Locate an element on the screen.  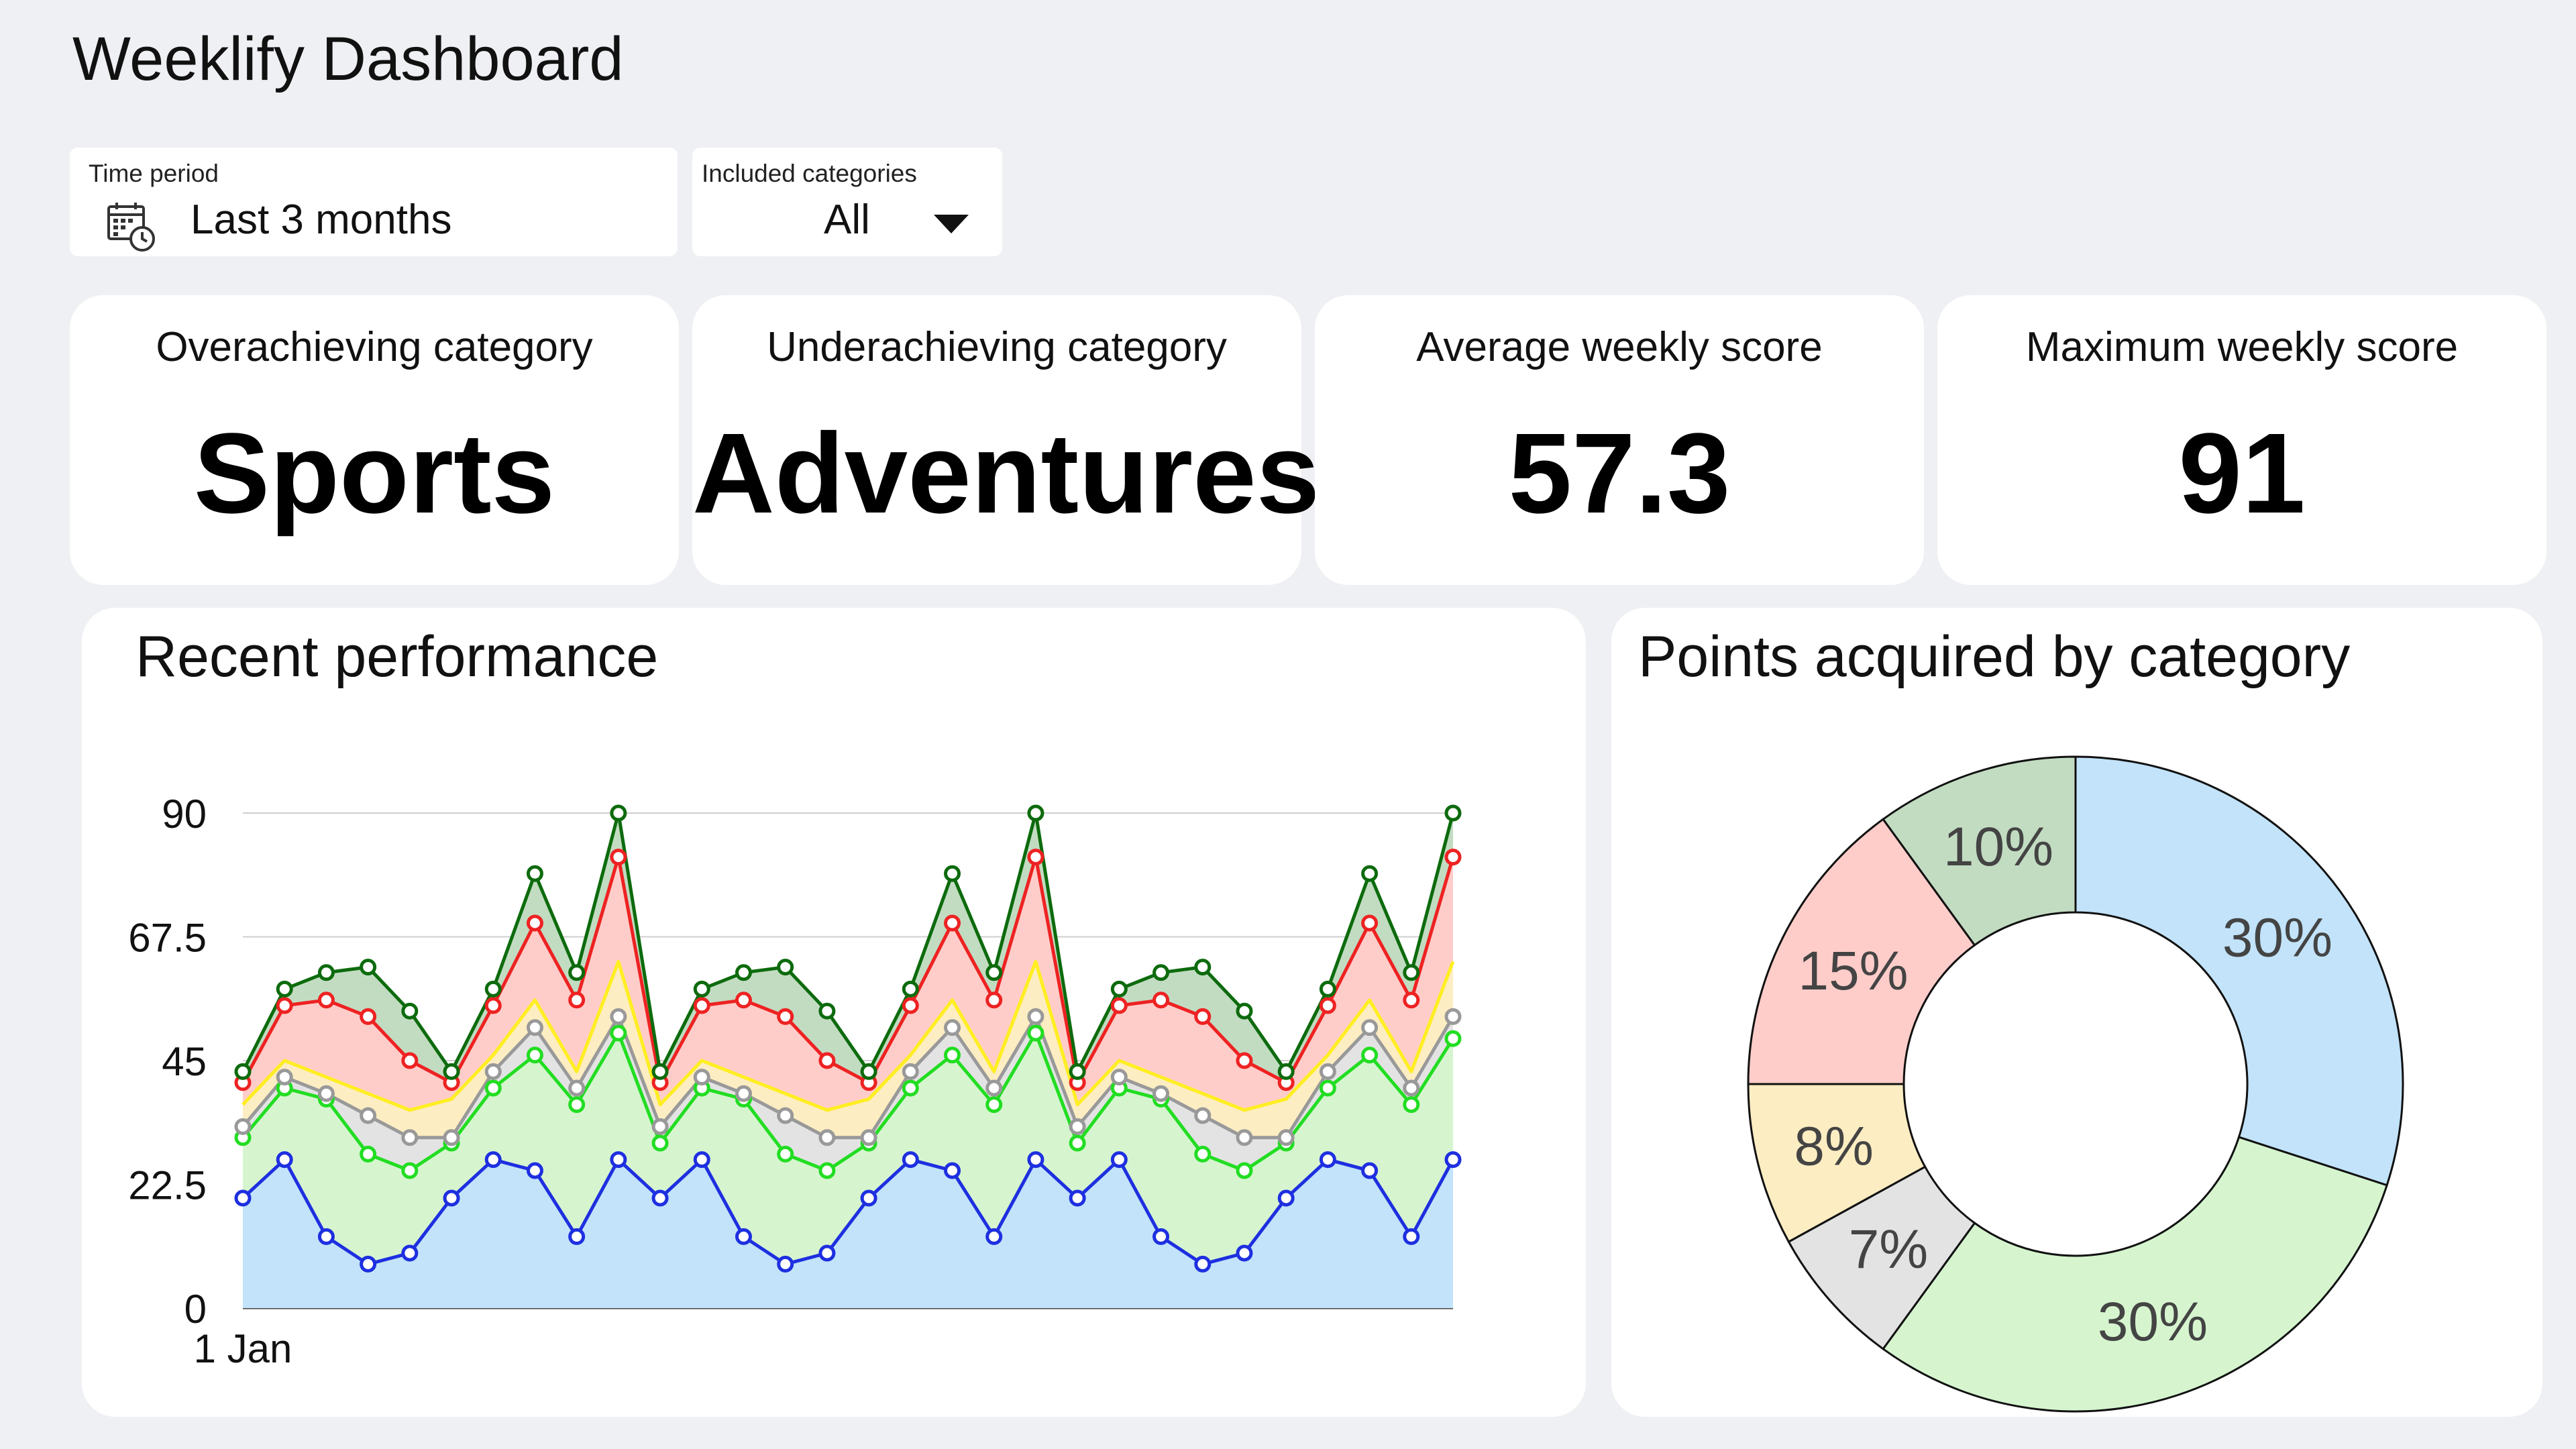
y-tick-label: 67.5 is located at coordinates (167, 938).